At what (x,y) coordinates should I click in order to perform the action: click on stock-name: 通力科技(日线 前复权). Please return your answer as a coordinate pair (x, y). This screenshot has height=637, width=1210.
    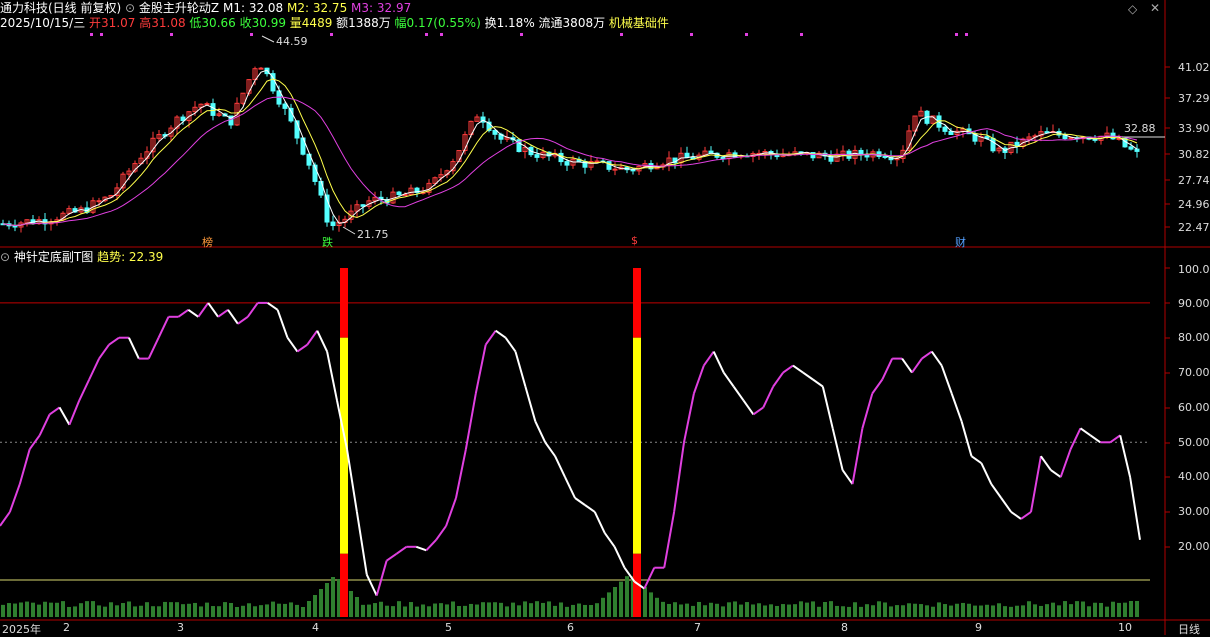
    Looking at the image, I should click on (60, 8).